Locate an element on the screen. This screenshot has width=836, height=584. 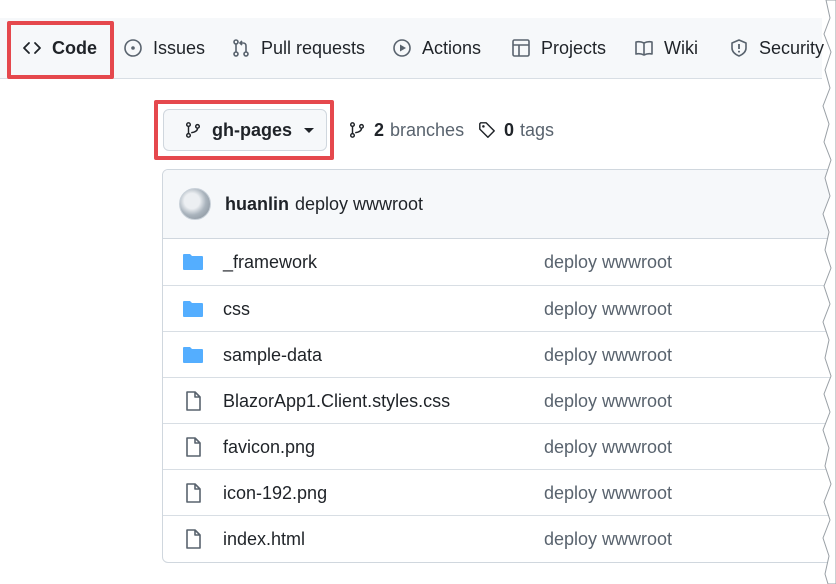
shield-icon is located at coordinates (739, 48).